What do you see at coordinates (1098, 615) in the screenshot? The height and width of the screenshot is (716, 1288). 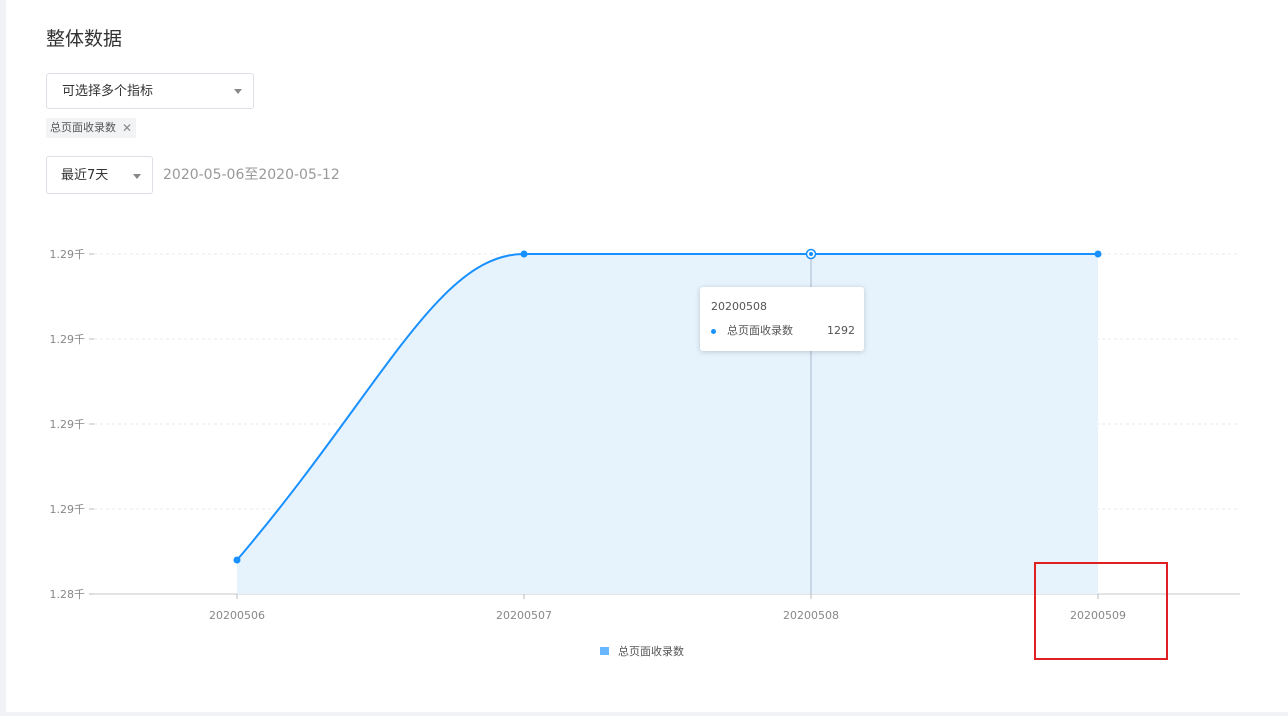 I see `x-tick-label: 20200509` at bounding box center [1098, 615].